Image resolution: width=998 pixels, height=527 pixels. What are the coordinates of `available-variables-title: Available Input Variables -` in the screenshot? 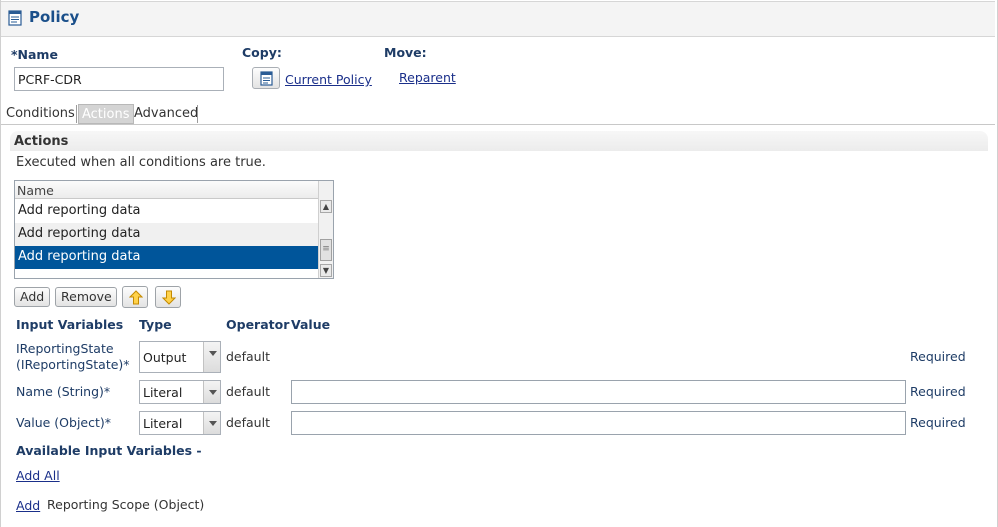 It's located at (109, 450).